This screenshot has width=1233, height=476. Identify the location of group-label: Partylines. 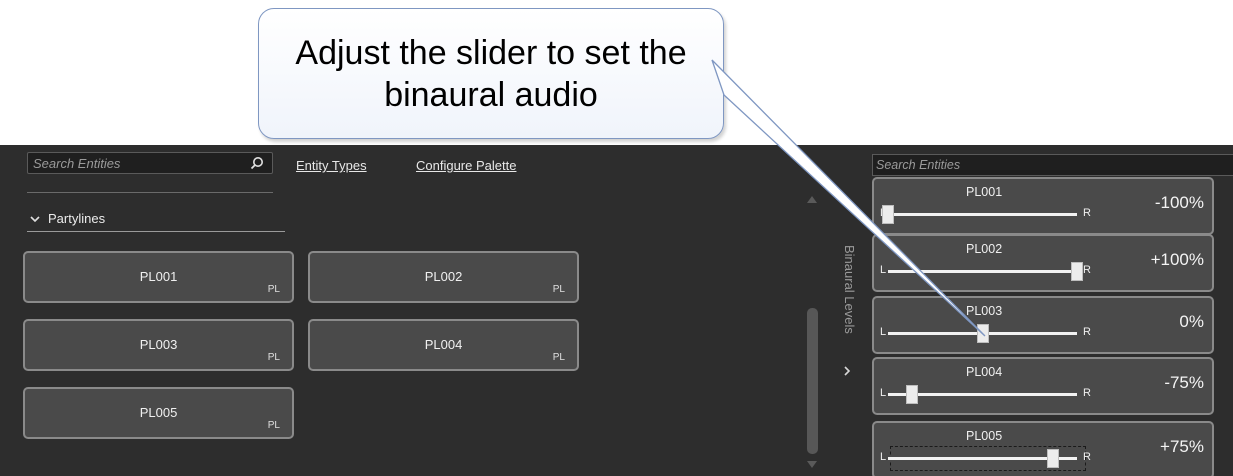
(77, 218).